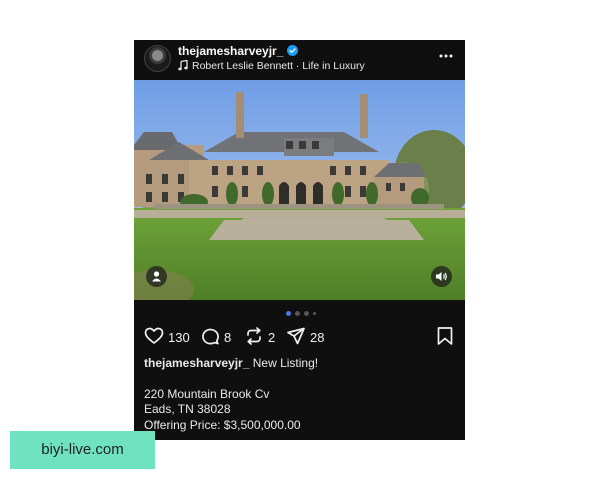  What do you see at coordinates (179, 337) in the screenshot?
I see `like-count: 130` at bounding box center [179, 337].